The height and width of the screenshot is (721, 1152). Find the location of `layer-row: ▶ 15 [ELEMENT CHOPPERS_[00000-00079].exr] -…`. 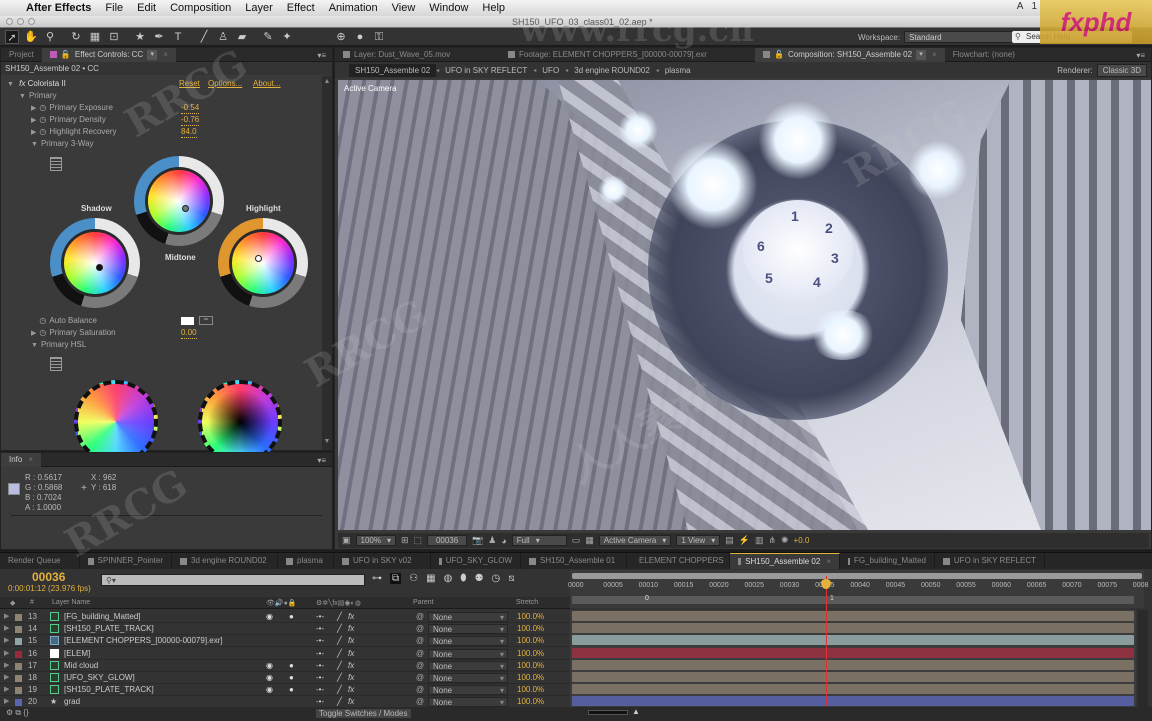

layer-row: ▶ 15 [ELEMENT CHOPPERS_[00000-00079].exr] -… is located at coordinates (285, 641).